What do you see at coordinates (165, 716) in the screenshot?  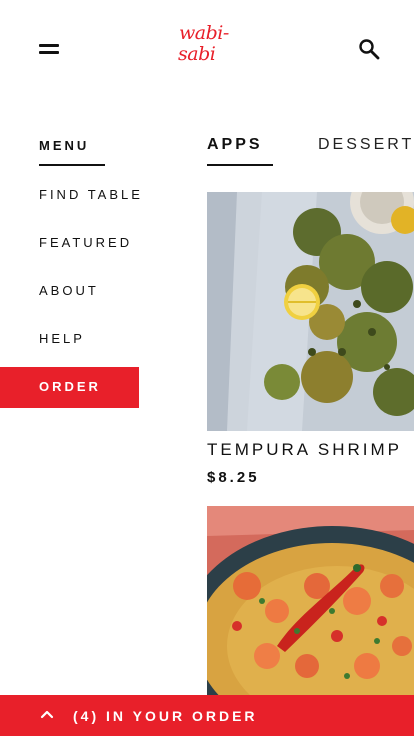 I see `order-count-label: (4) IN YOUR ORDER` at bounding box center [165, 716].